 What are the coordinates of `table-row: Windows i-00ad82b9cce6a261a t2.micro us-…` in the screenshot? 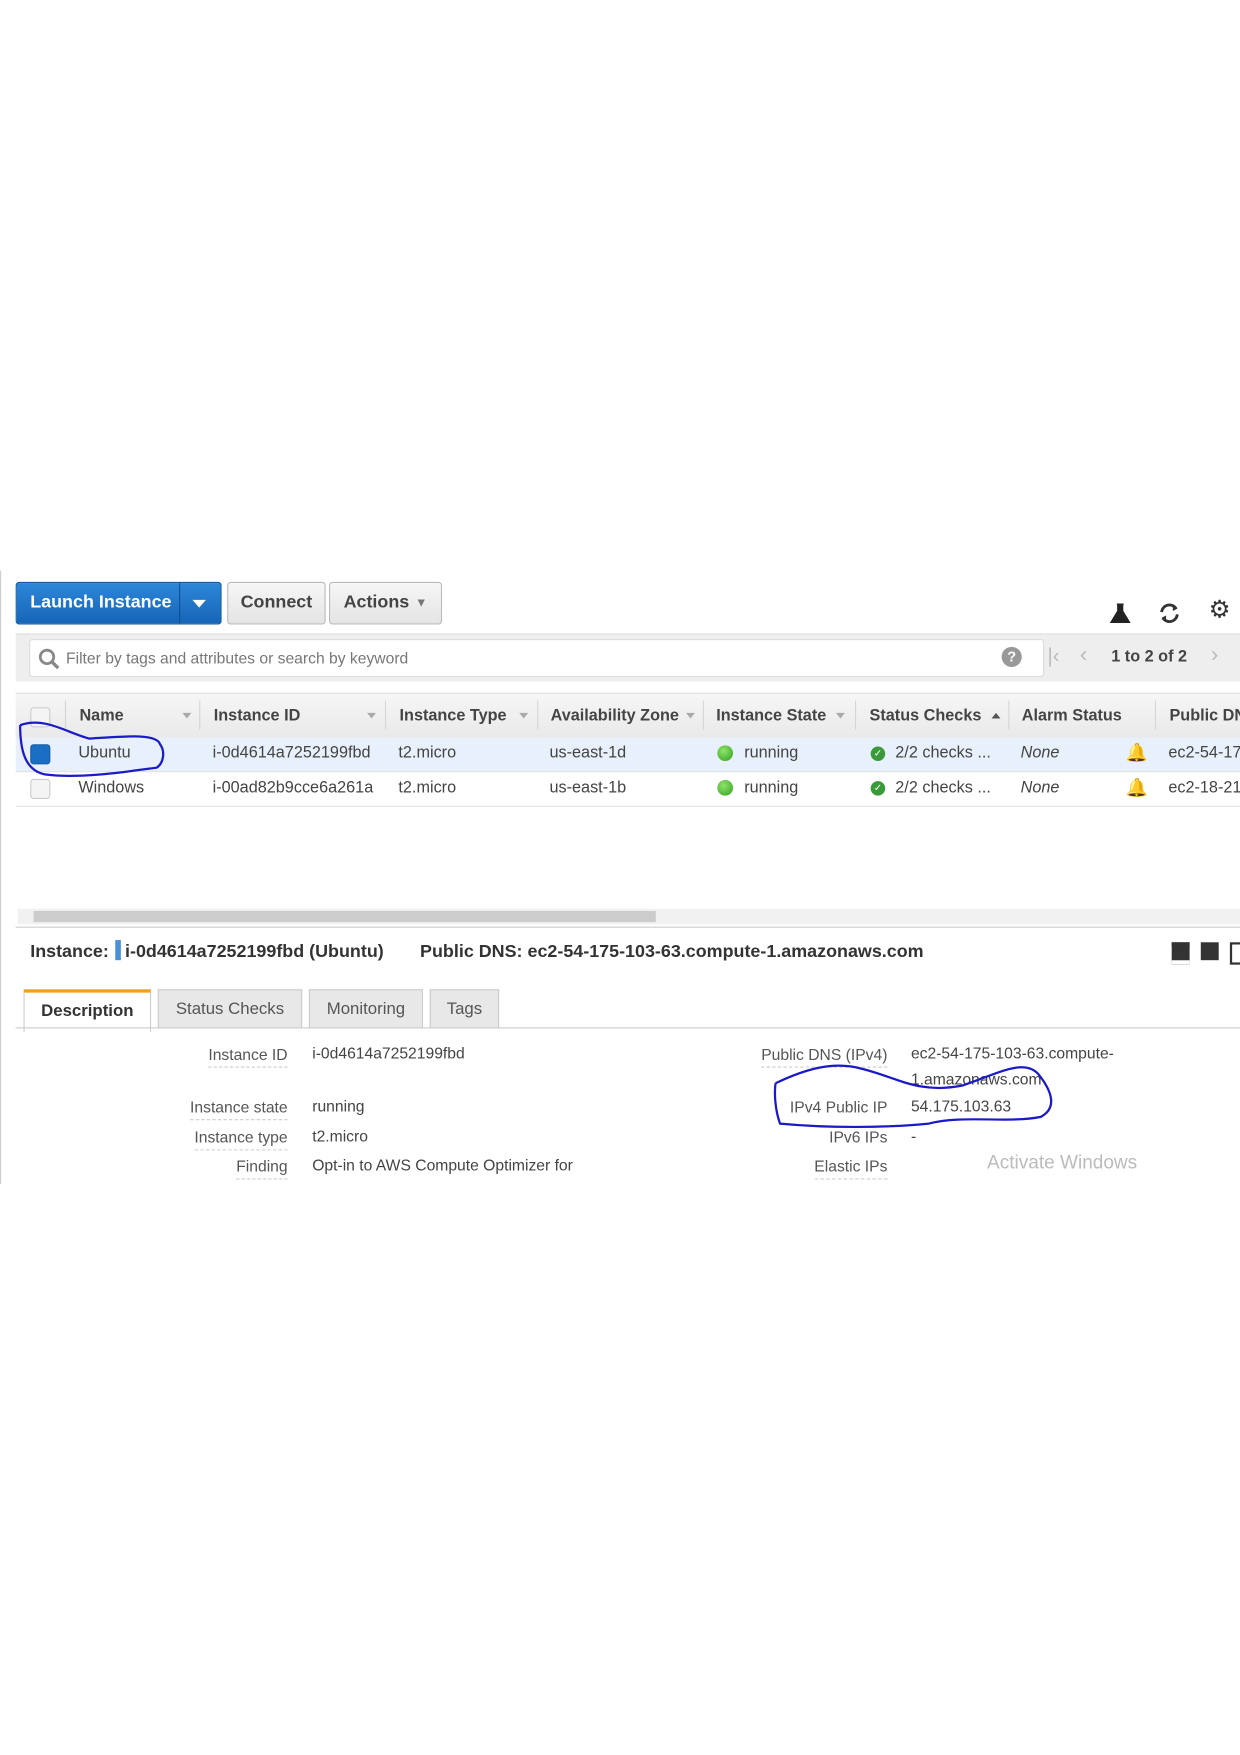 It's located at (627, 789).